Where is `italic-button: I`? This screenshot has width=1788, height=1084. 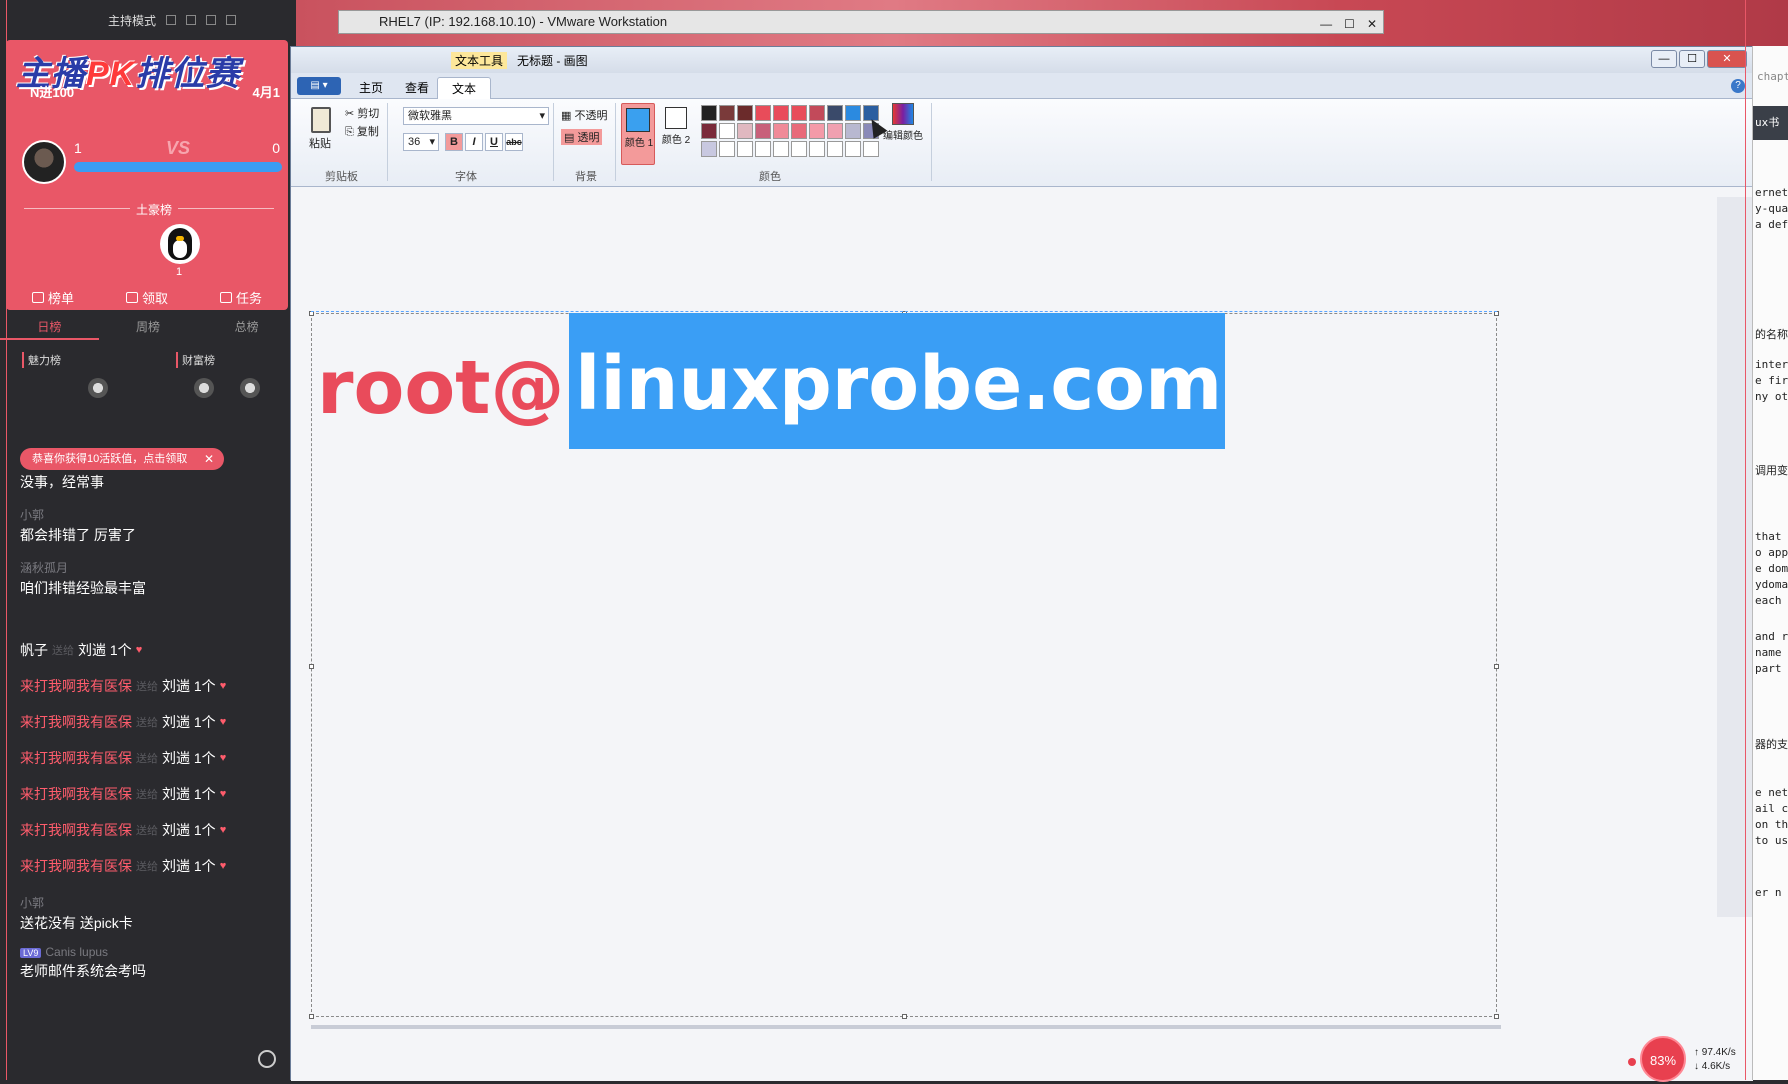 italic-button: I is located at coordinates (474, 142).